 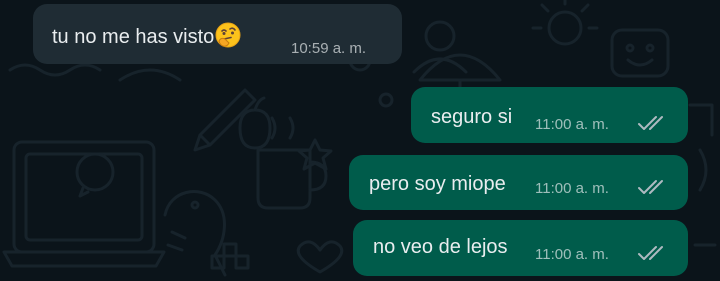 What do you see at coordinates (565, 23) in the screenshot?
I see `sun-doodle-icon` at bounding box center [565, 23].